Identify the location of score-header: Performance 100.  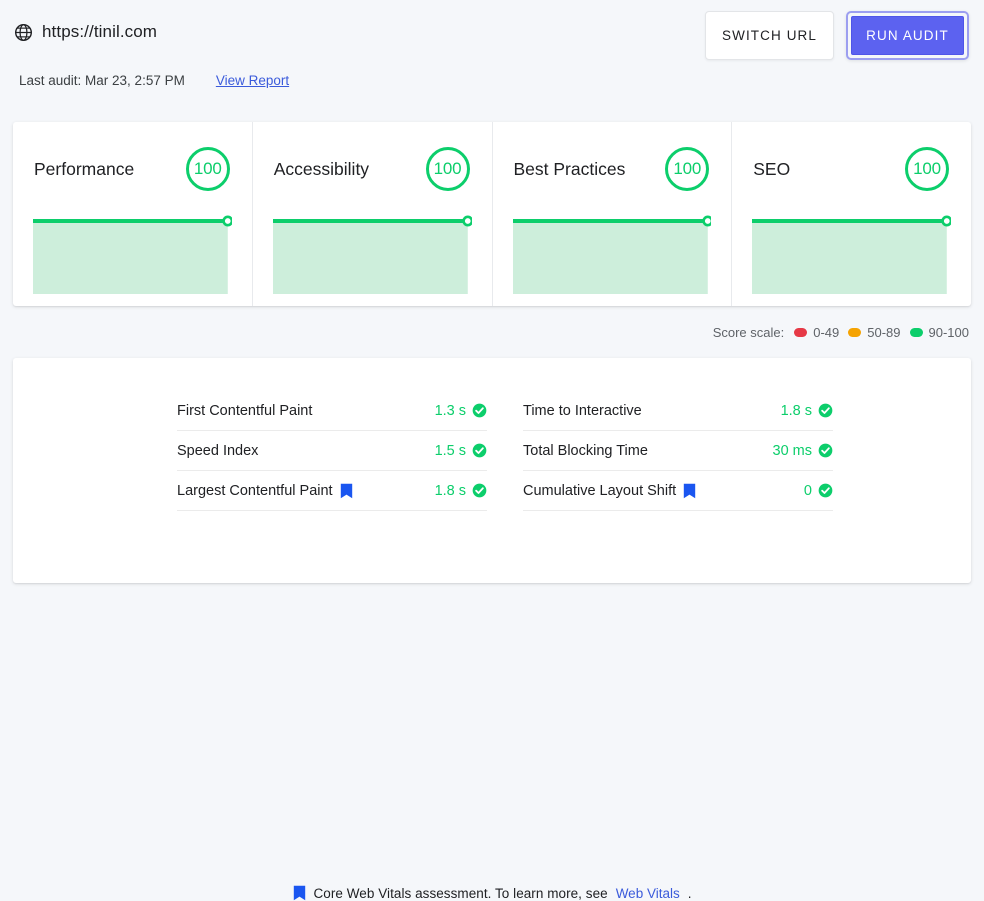
(132, 169).